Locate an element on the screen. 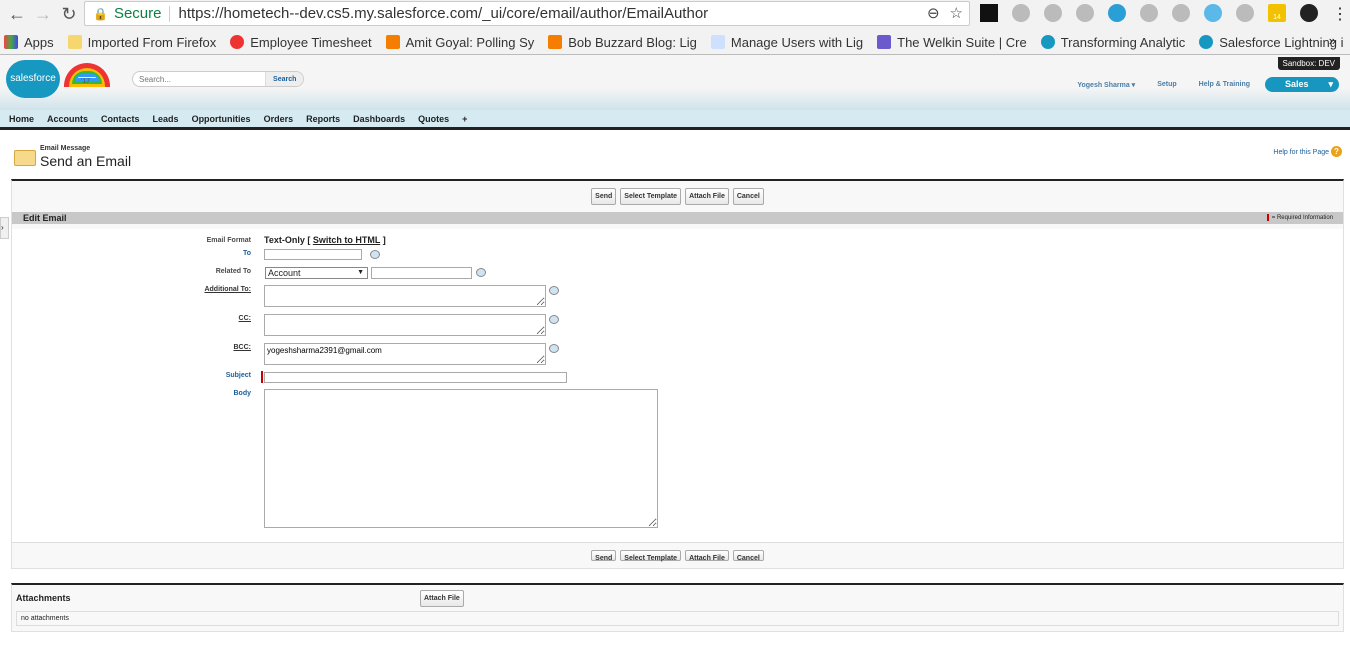 The height and width of the screenshot is (650, 1350). bookmark-item: Transforming Analytic is located at coordinates (1112, 42).